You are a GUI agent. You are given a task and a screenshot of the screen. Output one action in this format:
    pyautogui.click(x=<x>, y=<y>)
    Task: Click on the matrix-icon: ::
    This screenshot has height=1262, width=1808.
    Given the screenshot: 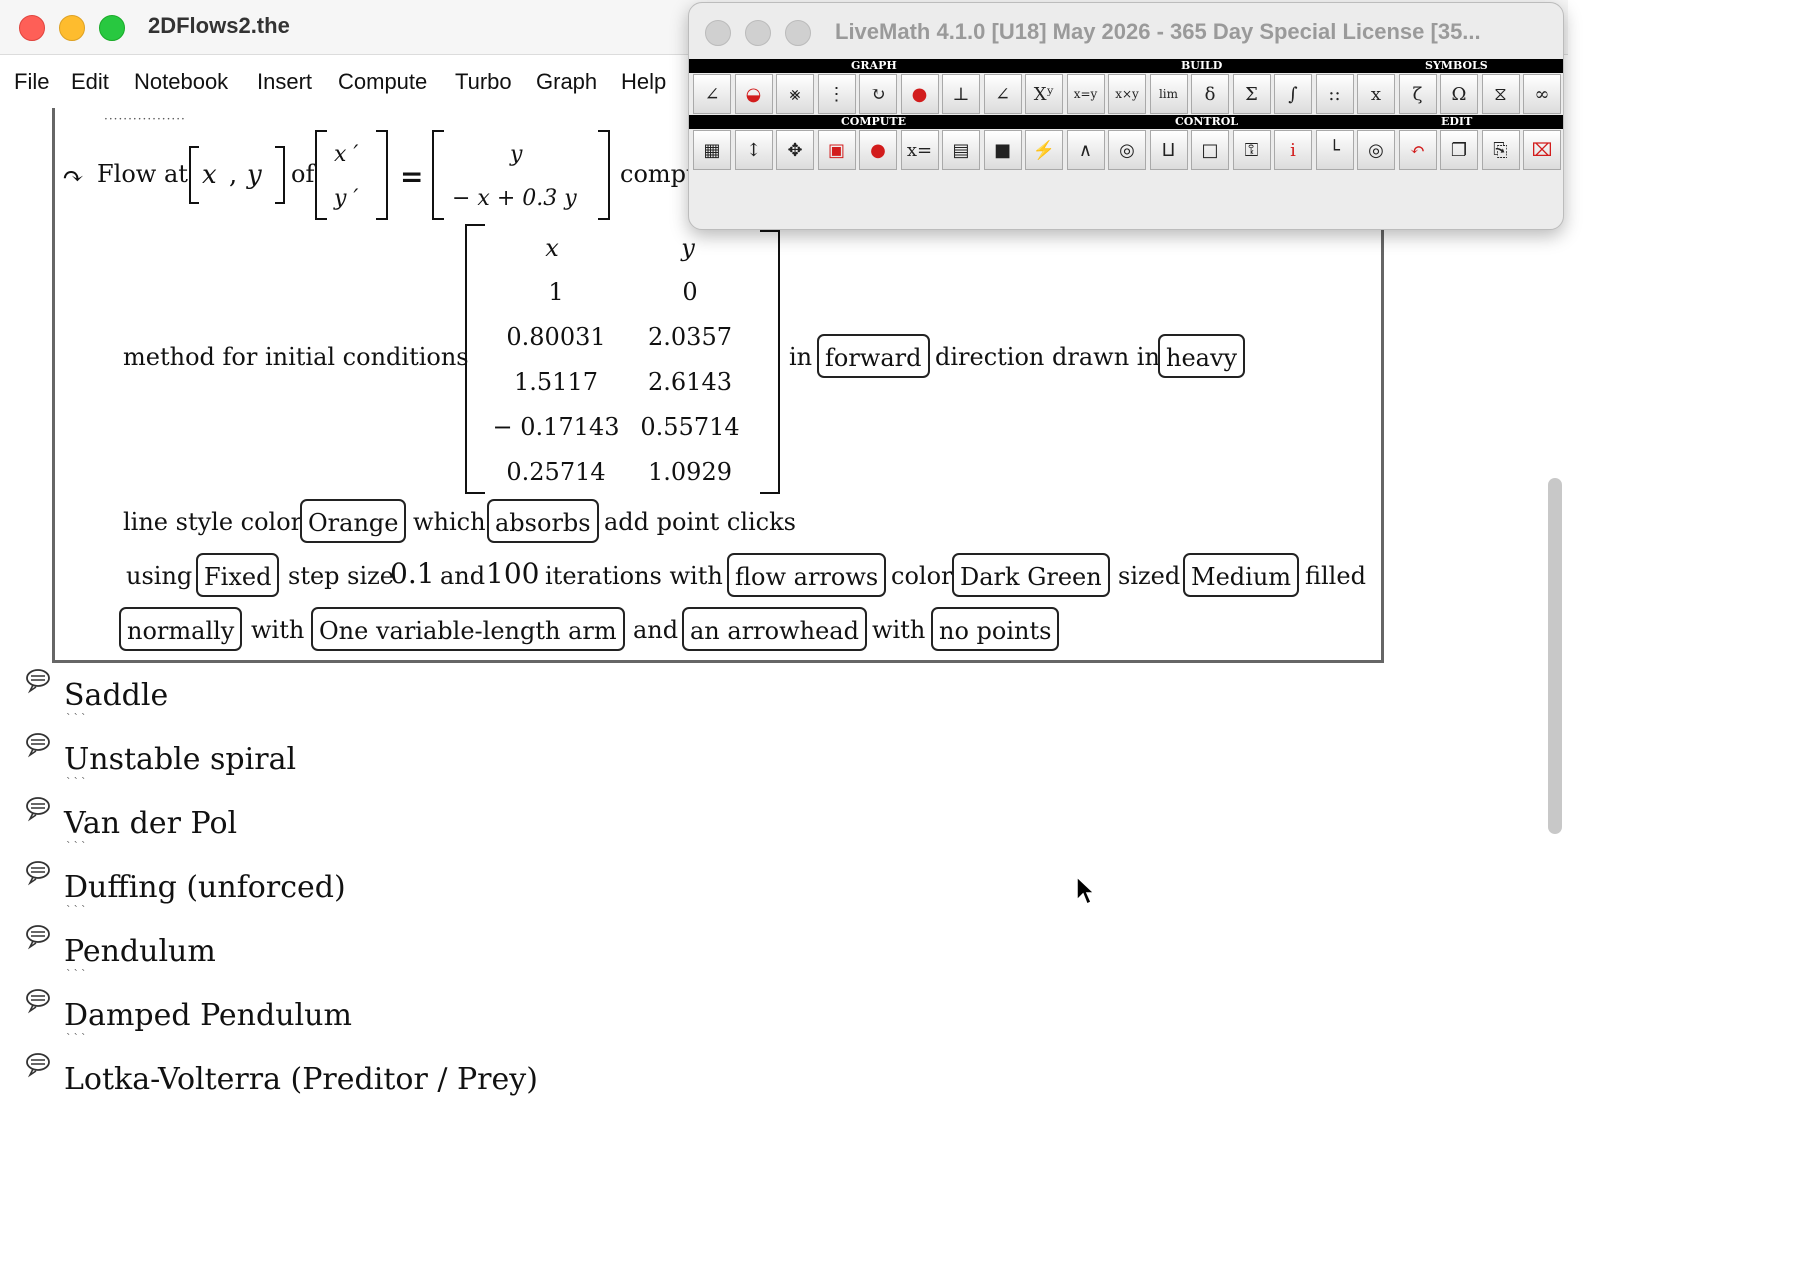 What is the action you would take?
    pyautogui.click(x=1334, y=94)
    